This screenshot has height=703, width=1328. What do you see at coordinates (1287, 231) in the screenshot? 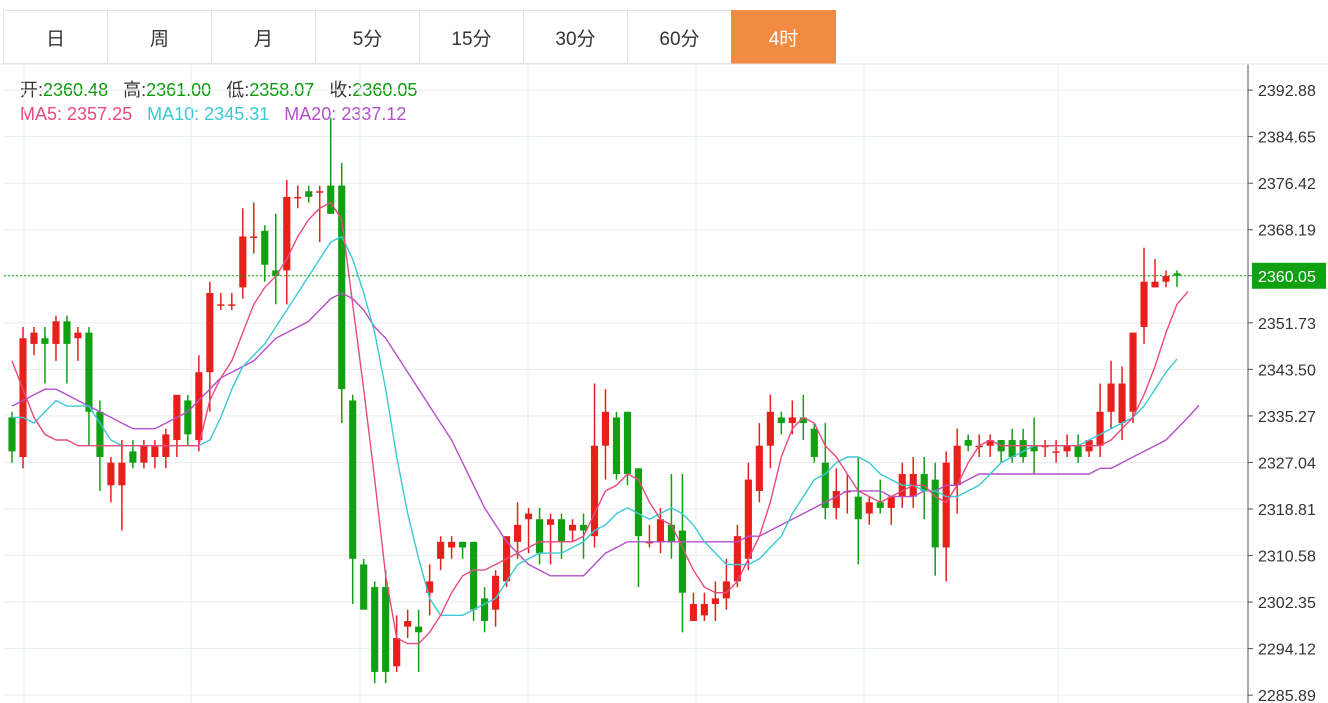
I see `y-tick-label: 2368.19` at bounding box center [1287, 231].